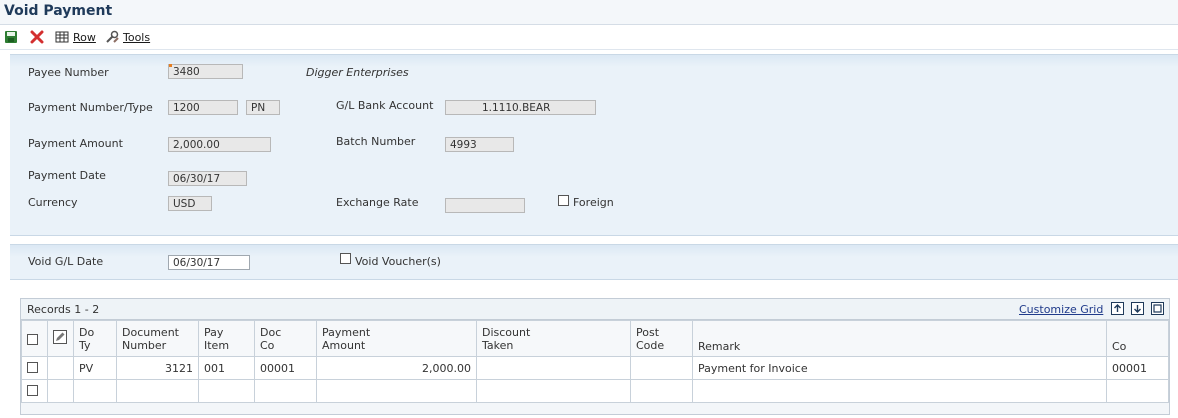 Image resolution: width=1178 pixels, height=418 pixels. I want to click on gl-bank-account-label: G/L Bank Account, so click(385, 105).